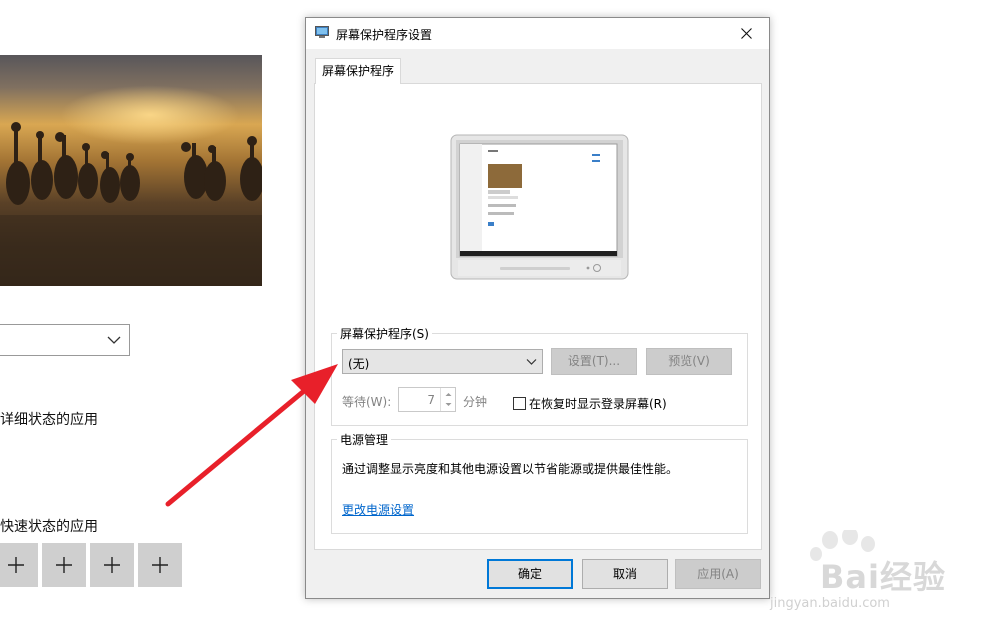  I want to click on close-icon, so click(746, 33).